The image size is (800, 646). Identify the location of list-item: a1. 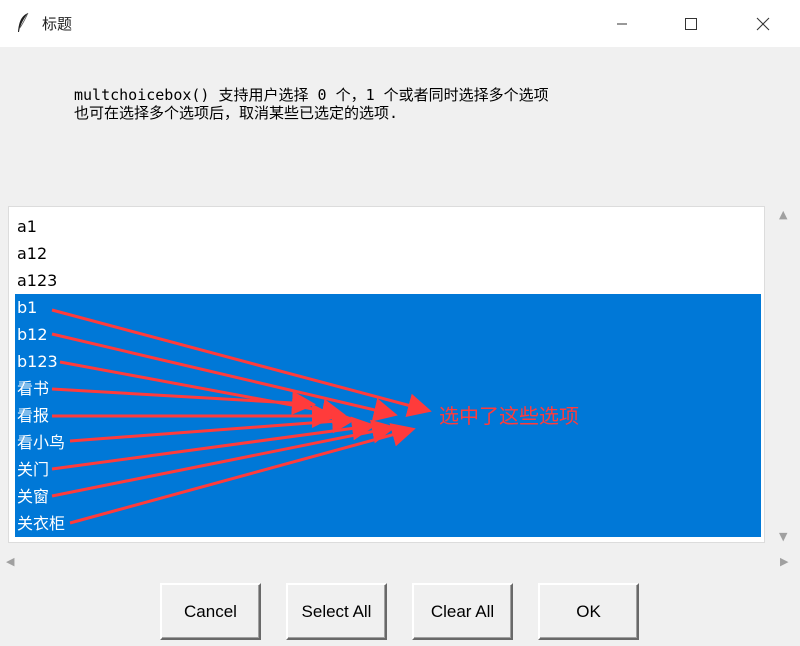
(388, 226).